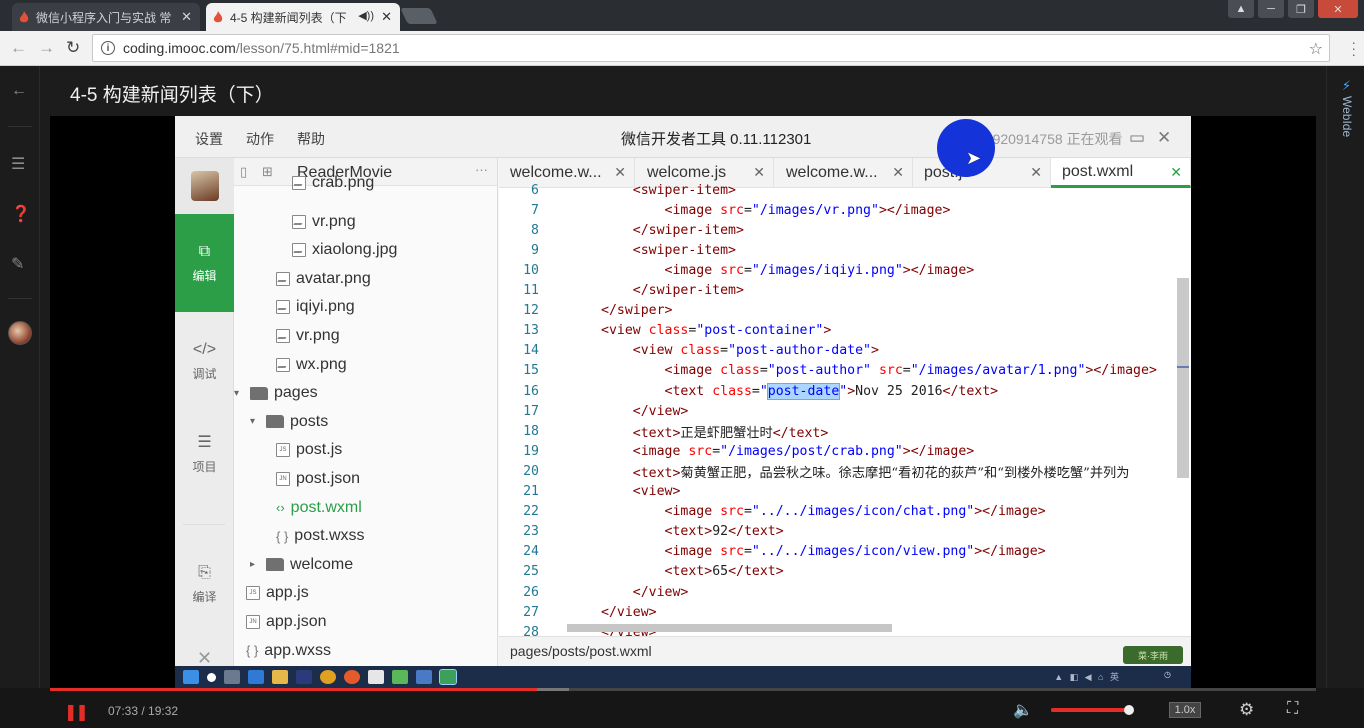 Image resolution: width=1364 pixels, height=728 pixels. I want to click on code-line: 6 <swiper-item>, so click(617, 190).